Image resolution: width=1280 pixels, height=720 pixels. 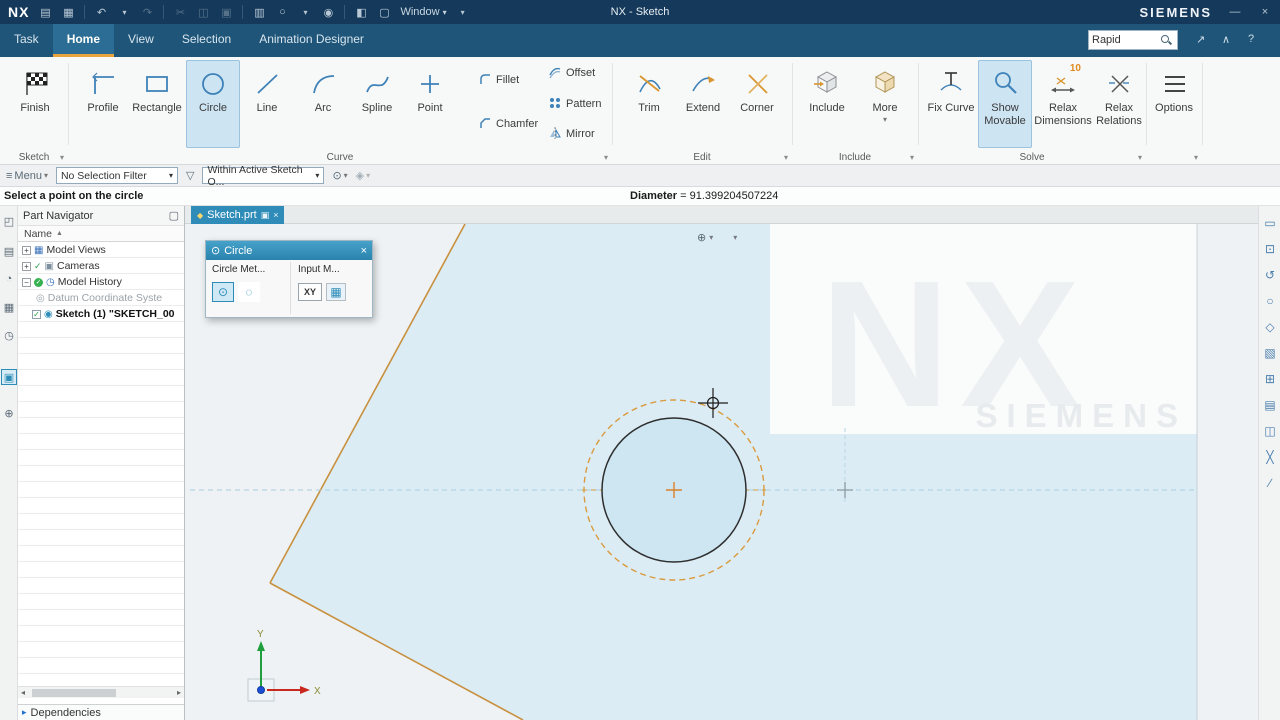 I want to click on tab-selection: Selection, so click(x=206, y=40).